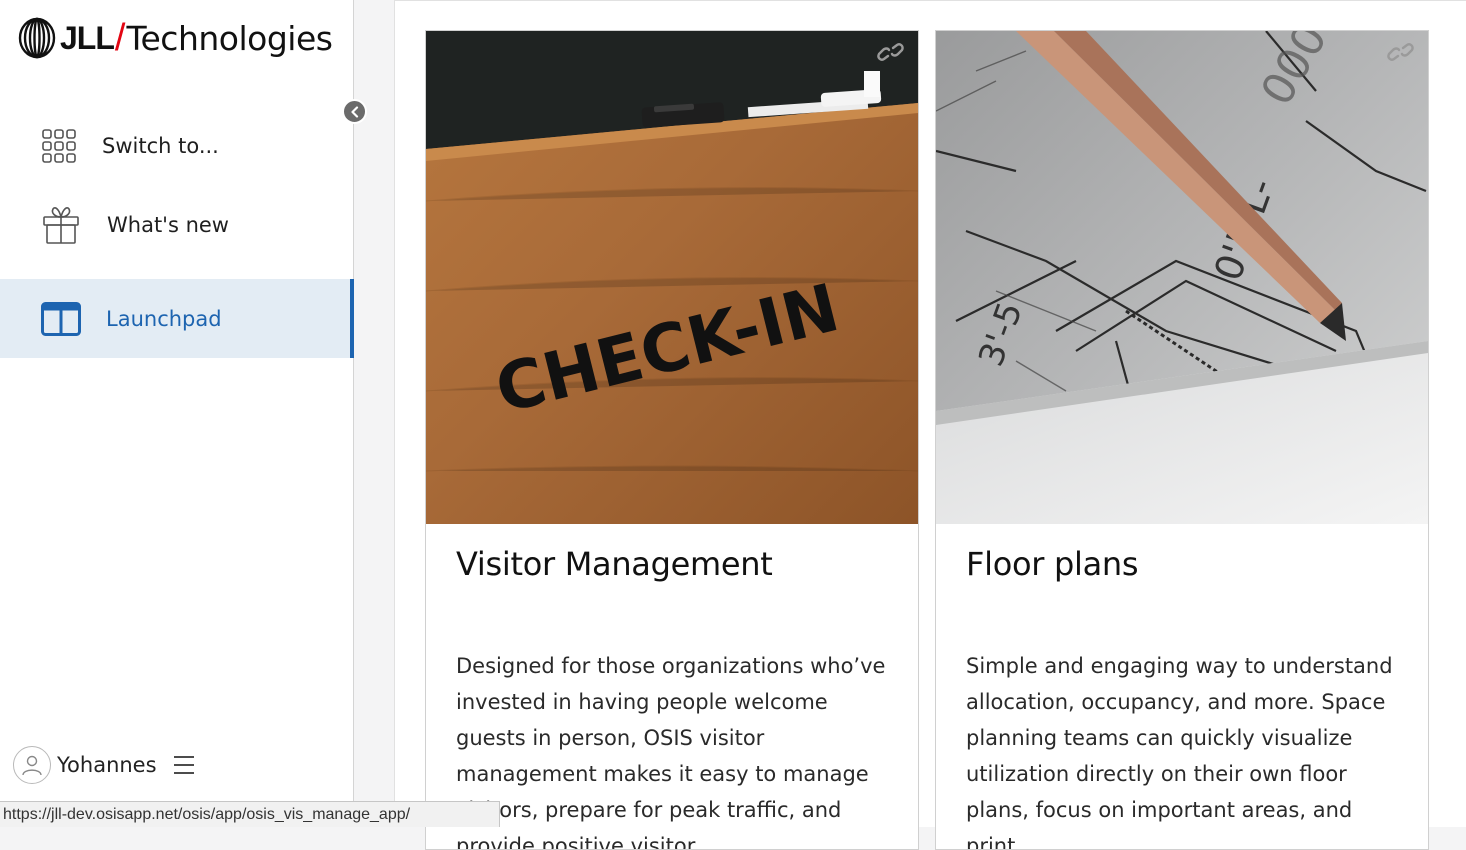  I want to click on sidebar-item-whats-new: What's new, so click(177, 225).